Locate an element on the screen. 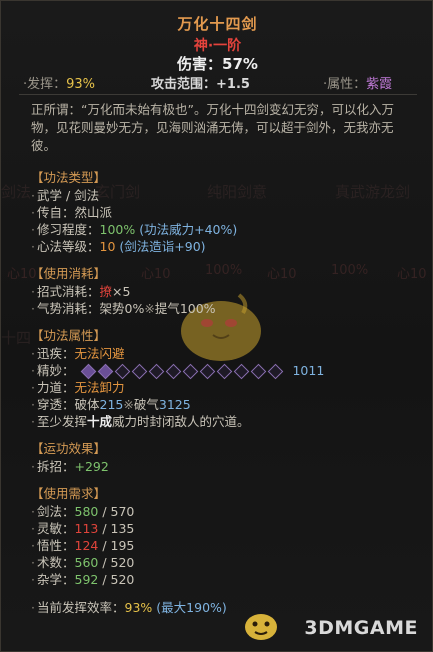  attribute-value: 紫霞 is located at coordinates (379, 84).